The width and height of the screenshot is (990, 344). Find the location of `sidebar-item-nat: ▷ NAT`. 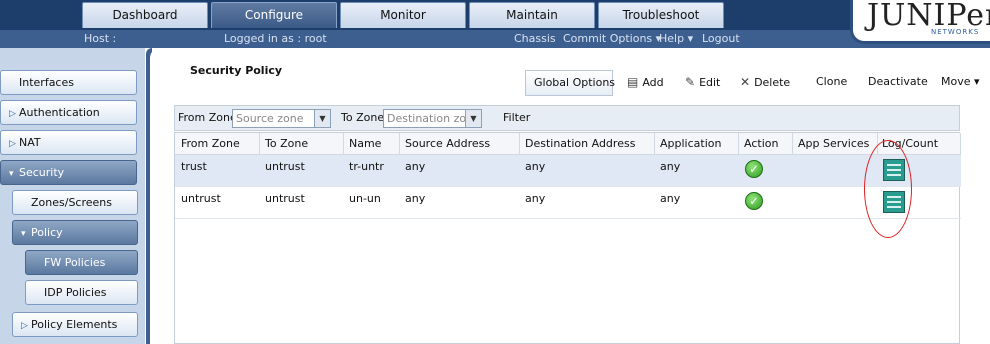

sidebar-item-nat: ▷ NAT is located at coordinates (68, 142).